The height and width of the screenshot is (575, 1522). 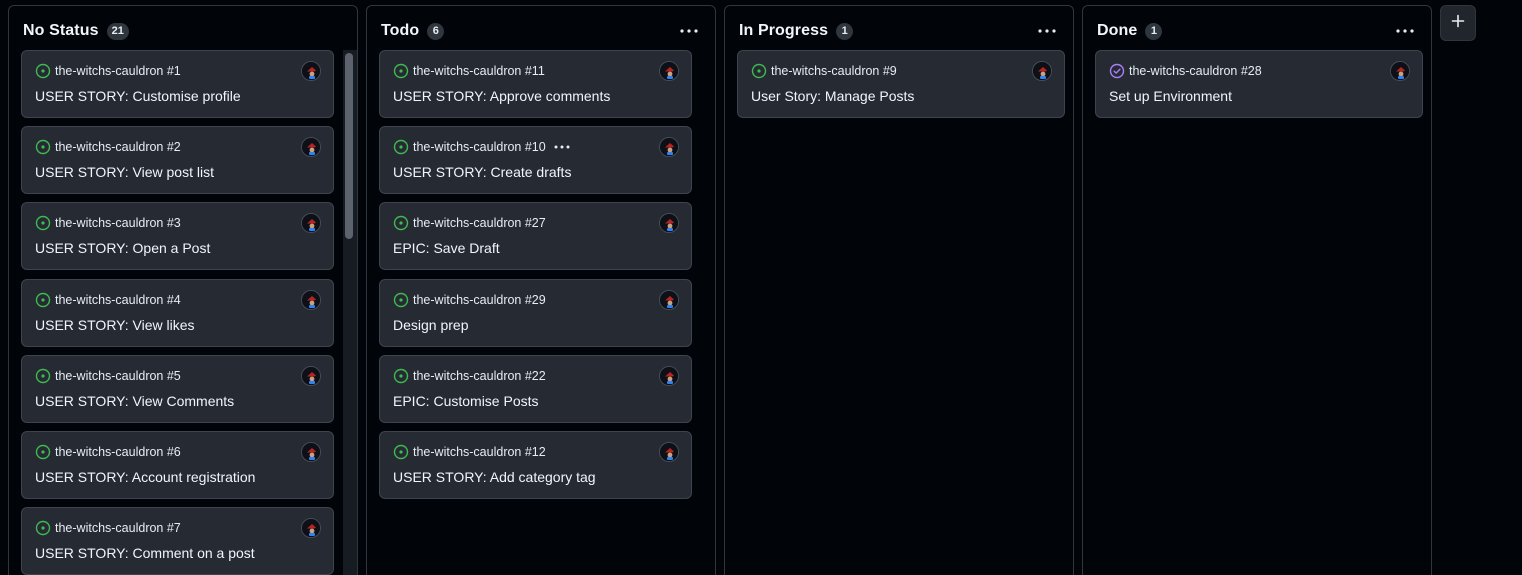 What do you see at coordinates (535, 313) in the screenshot?
I see `issue-card: the-witchs-cauldron #29 Design prep` at bounding box center [535, 313].